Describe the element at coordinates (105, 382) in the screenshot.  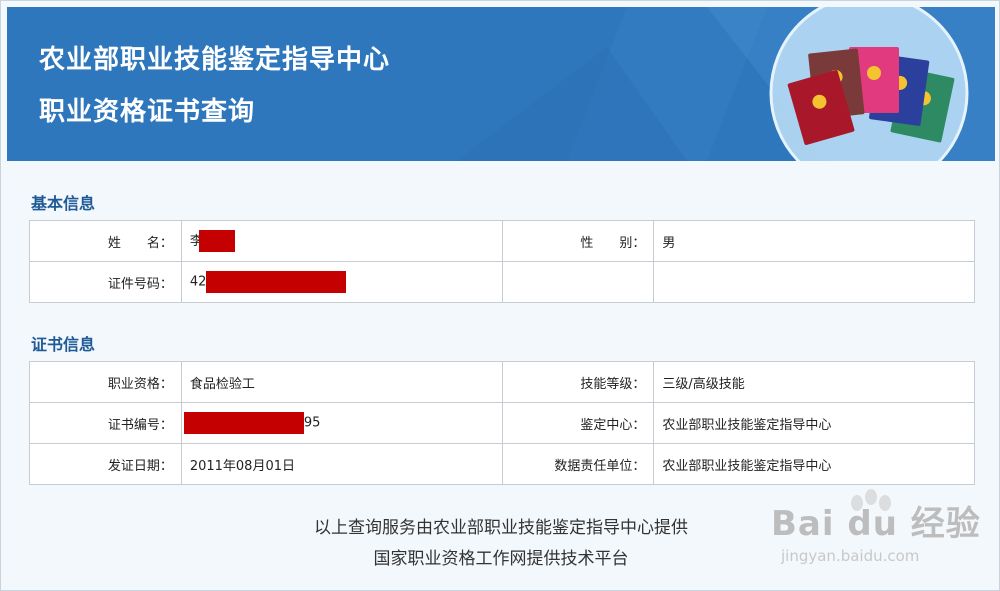
I see `qualification-label: 职业资格：` at that location.